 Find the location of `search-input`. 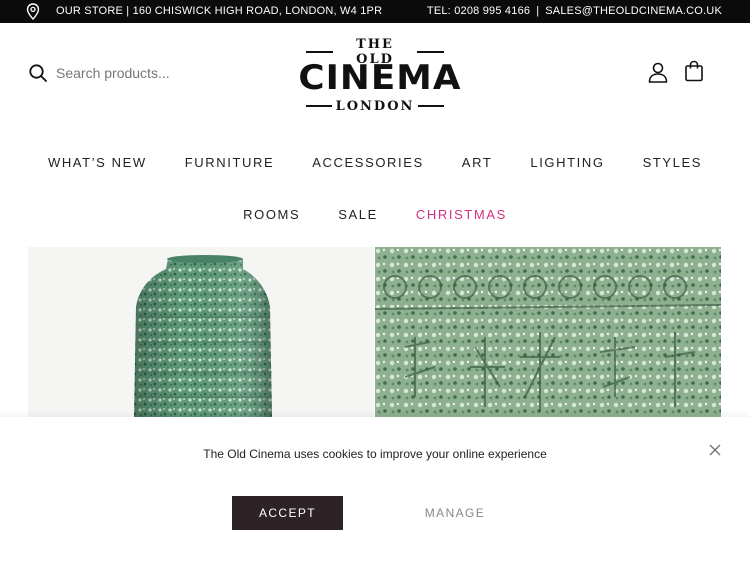

search-input is located at coordinates (146, 73).